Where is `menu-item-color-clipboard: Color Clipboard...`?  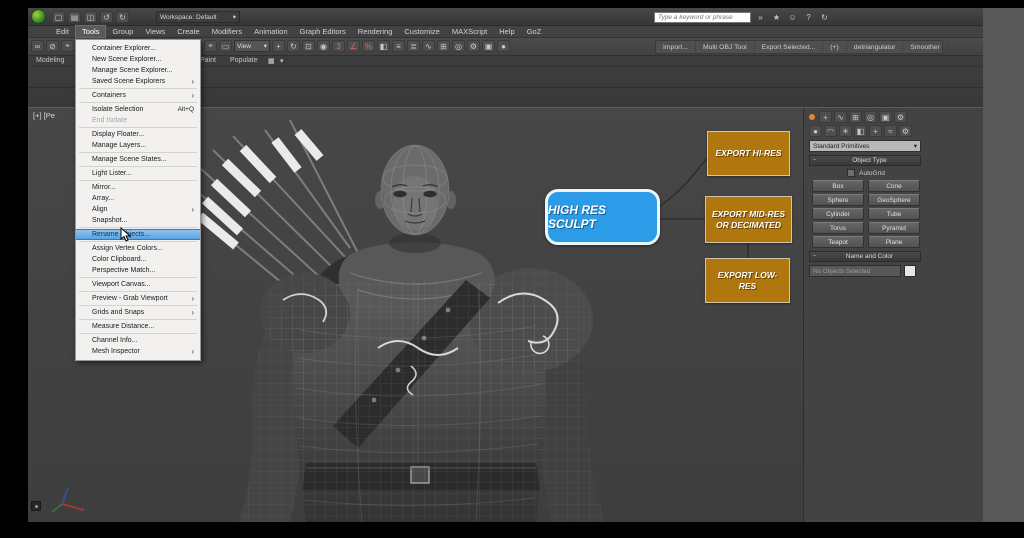 menu-item-color-clipboard: Color Clipboard... is located at coordinates (138, 259).